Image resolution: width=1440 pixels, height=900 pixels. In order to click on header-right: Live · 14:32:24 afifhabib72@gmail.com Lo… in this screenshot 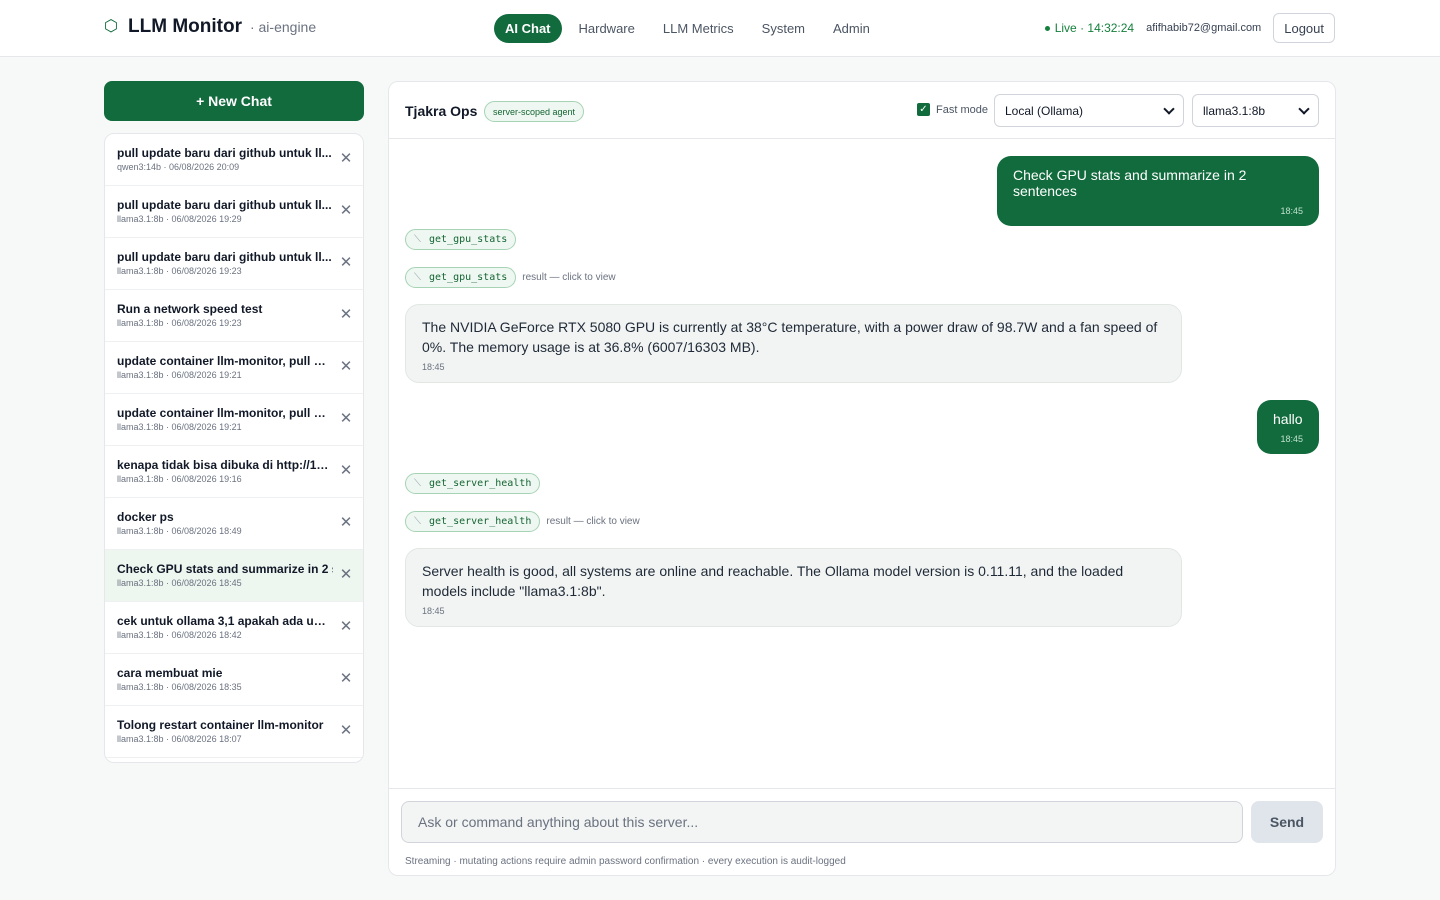, I will do `click(1189, 28)`.